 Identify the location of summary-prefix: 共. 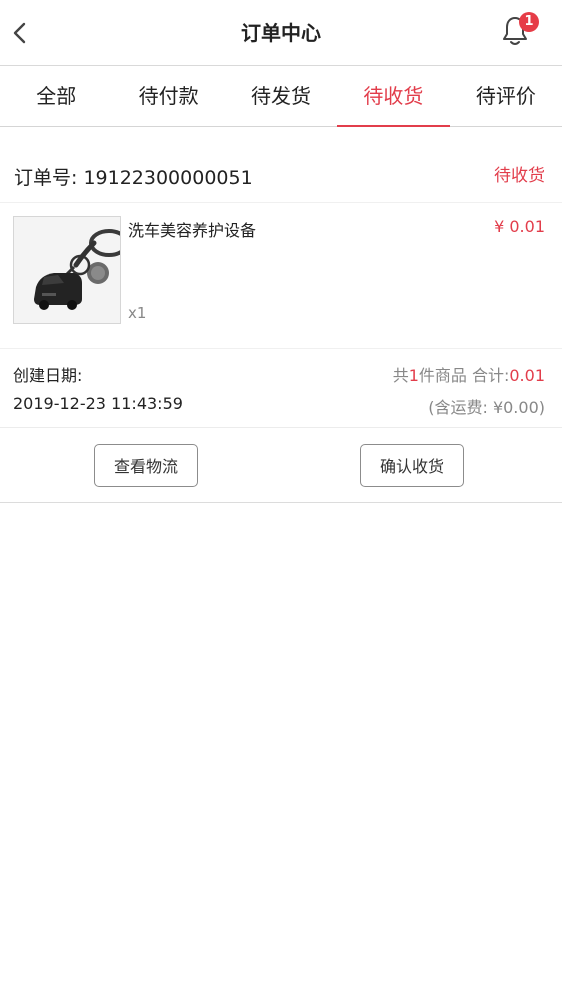
(400, 375).